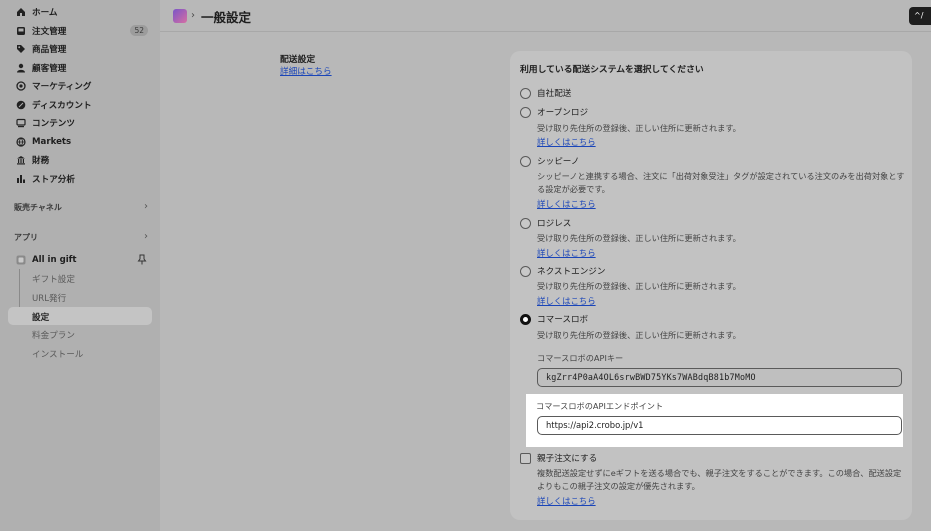  Describe the element at coordinates (62, 106) in the screenshot. I see `nav-label: ディスカウント` at that location.